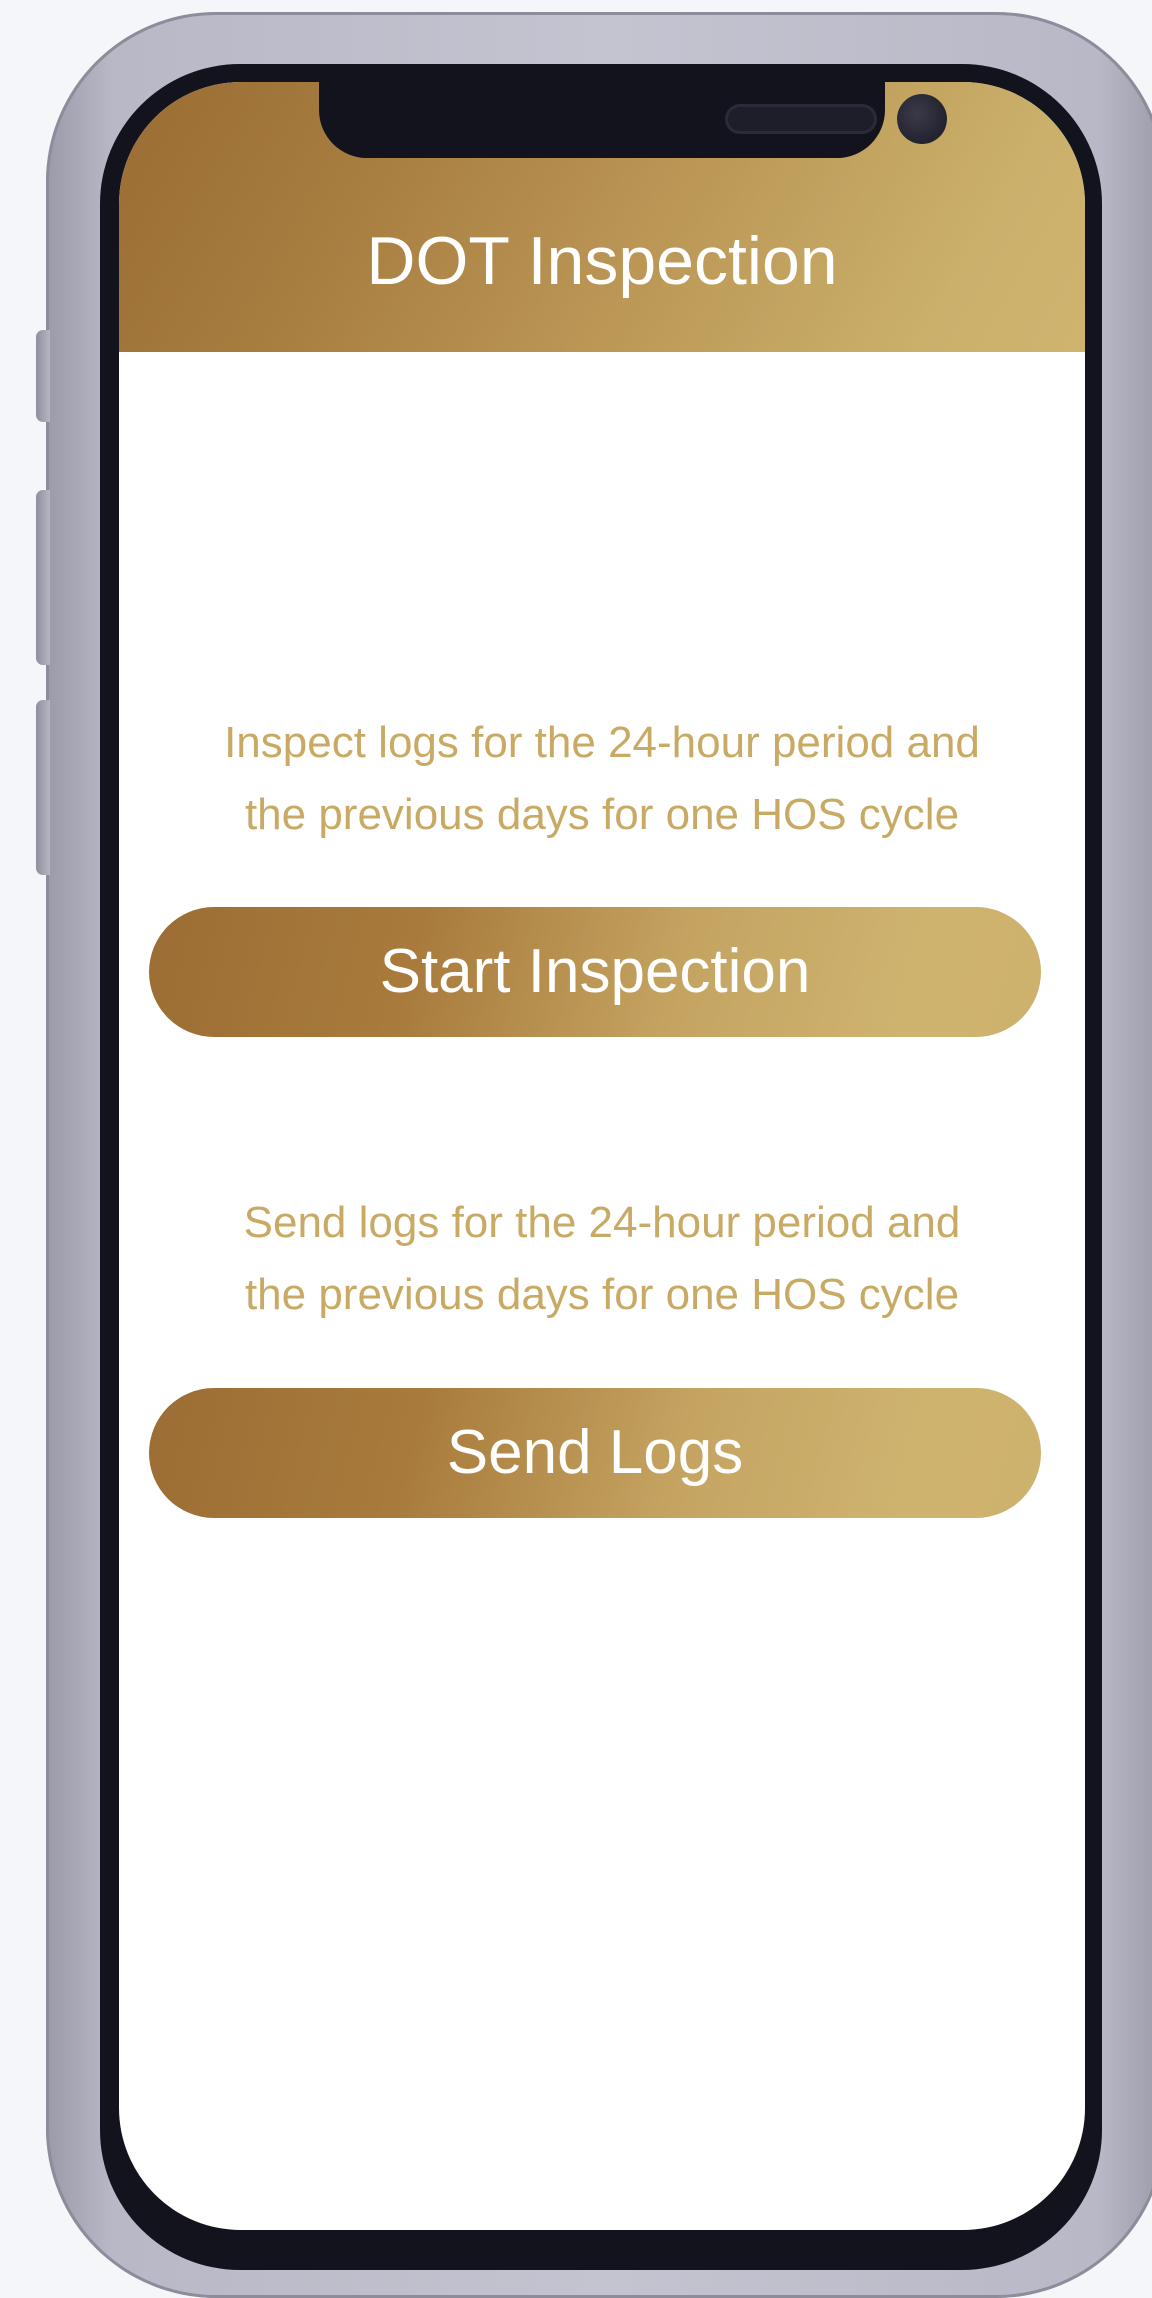 The height and width of the screenshot is (2298, 1152). What do you see at coordinates (602, 261) in the screenshot?
I see `page-title: DOT Inspection` at bounding box center [602, 261].